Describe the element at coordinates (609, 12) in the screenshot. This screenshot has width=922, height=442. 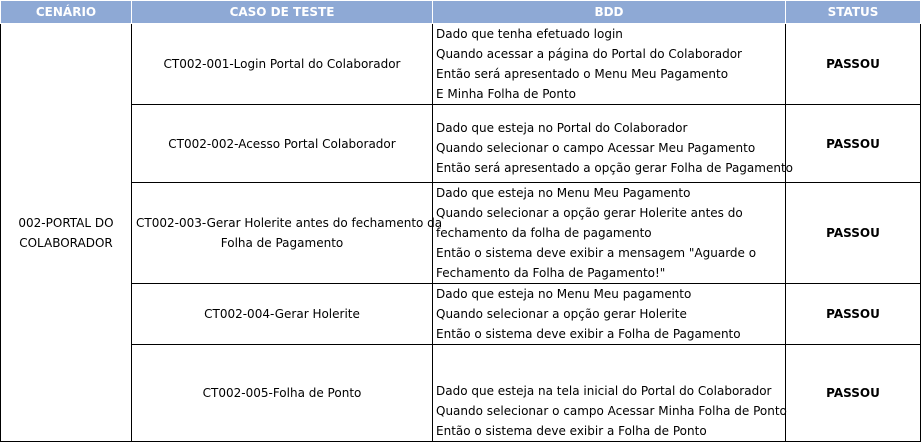
I see `header-bdd: BDD` at that location.